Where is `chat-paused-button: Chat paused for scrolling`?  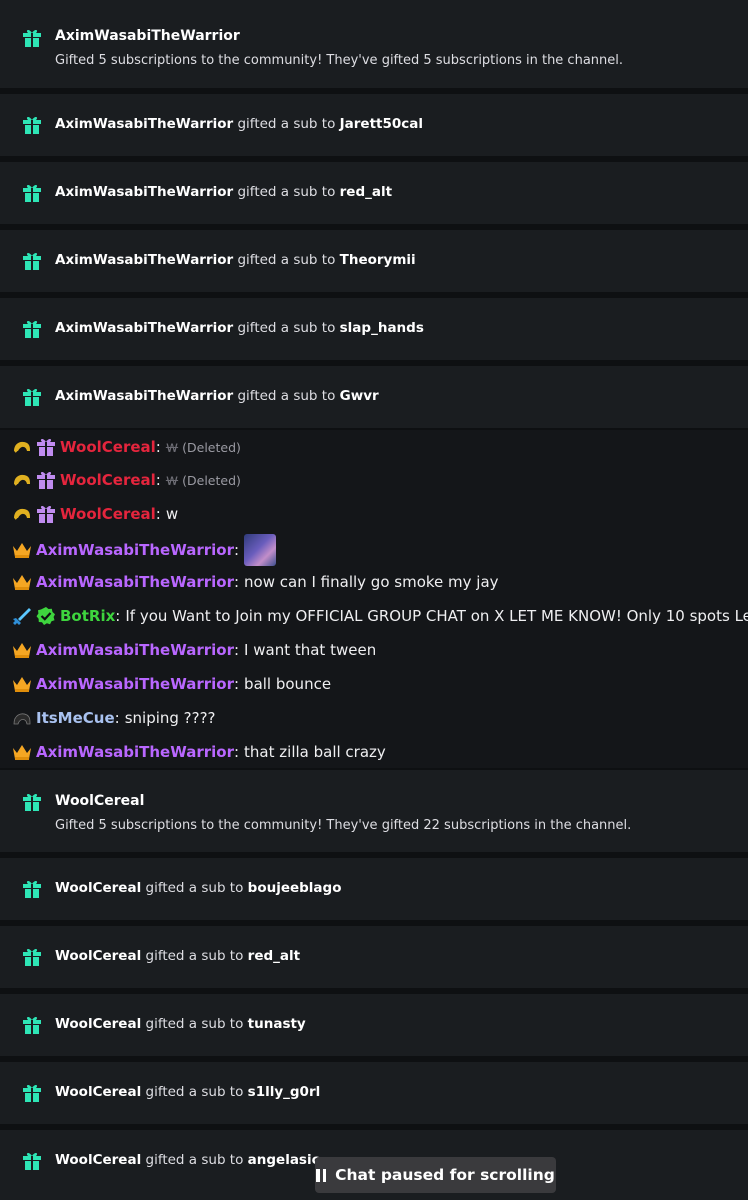
chat-paused-button: Chat paused for scrolling is located at coordinates (435, 1175).